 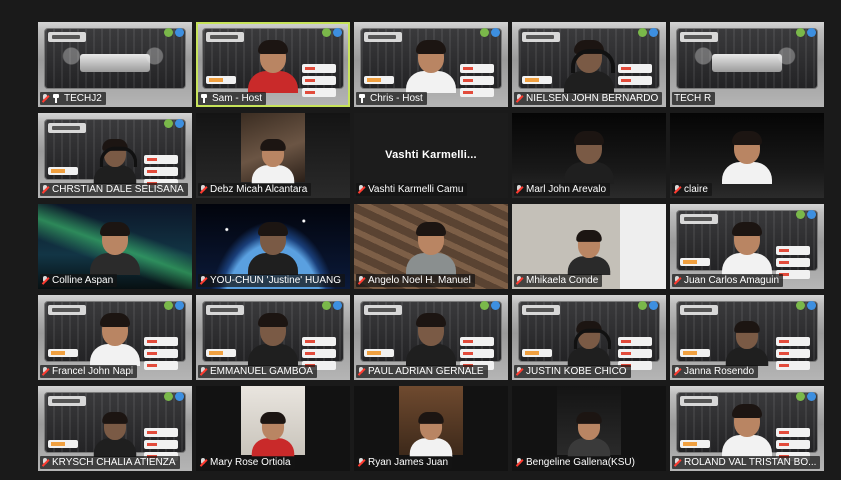 What do you see at coordinates (396, 98) in the screenshot?
I see `participant-name: Chris - Host` at bounding box center [396, 98].